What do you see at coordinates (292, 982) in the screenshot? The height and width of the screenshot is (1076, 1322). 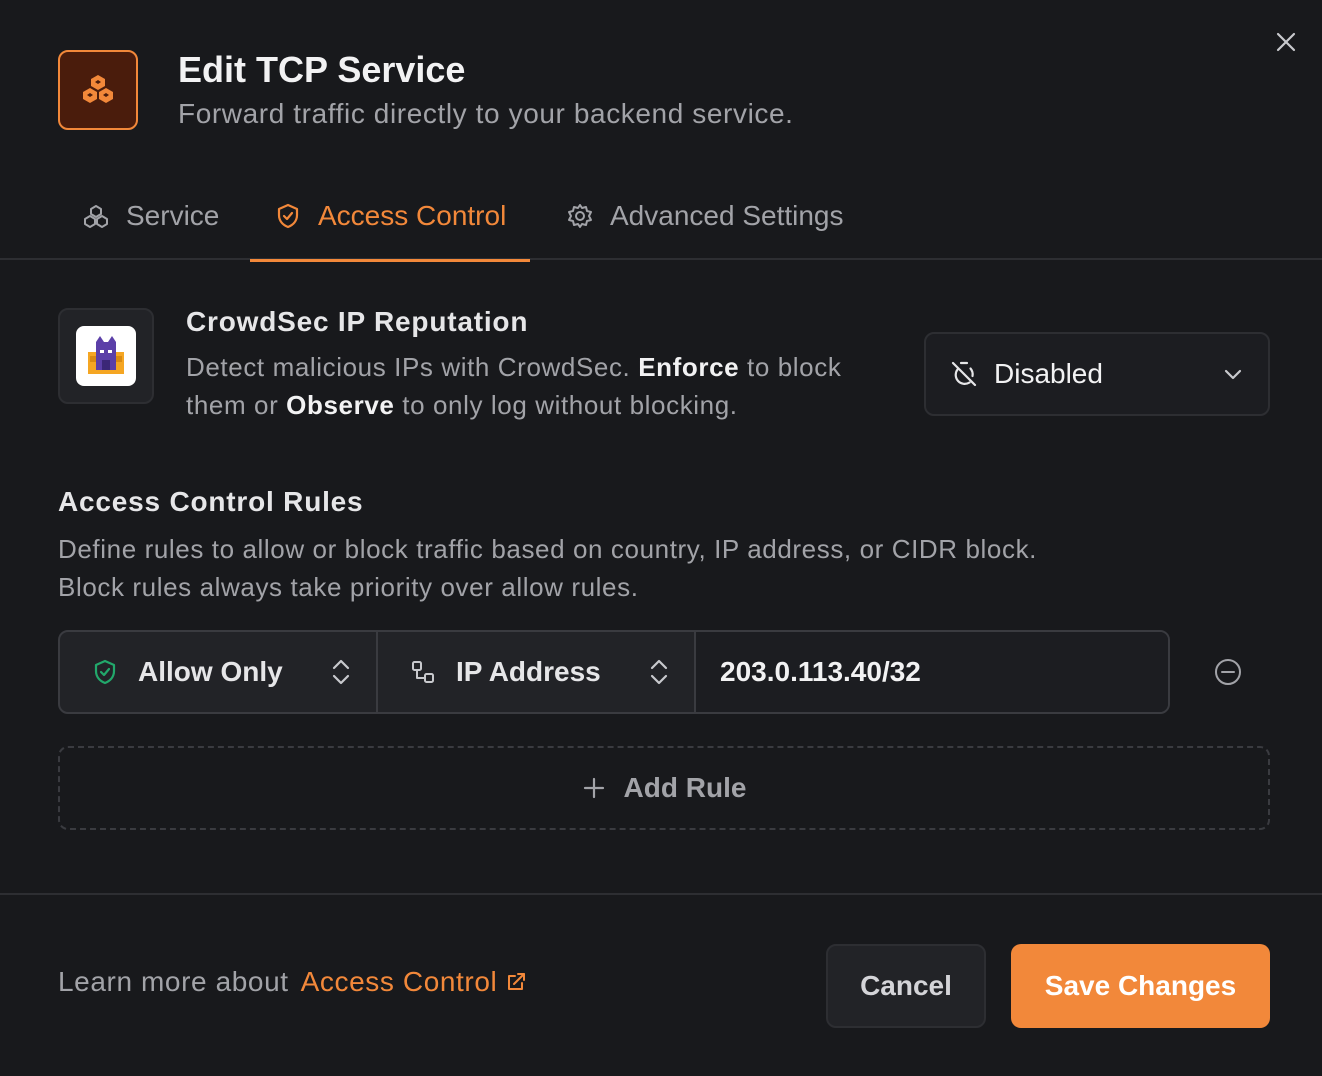 I see `learn-more: Learn more about Access Control` at bounding box center [292, 982].